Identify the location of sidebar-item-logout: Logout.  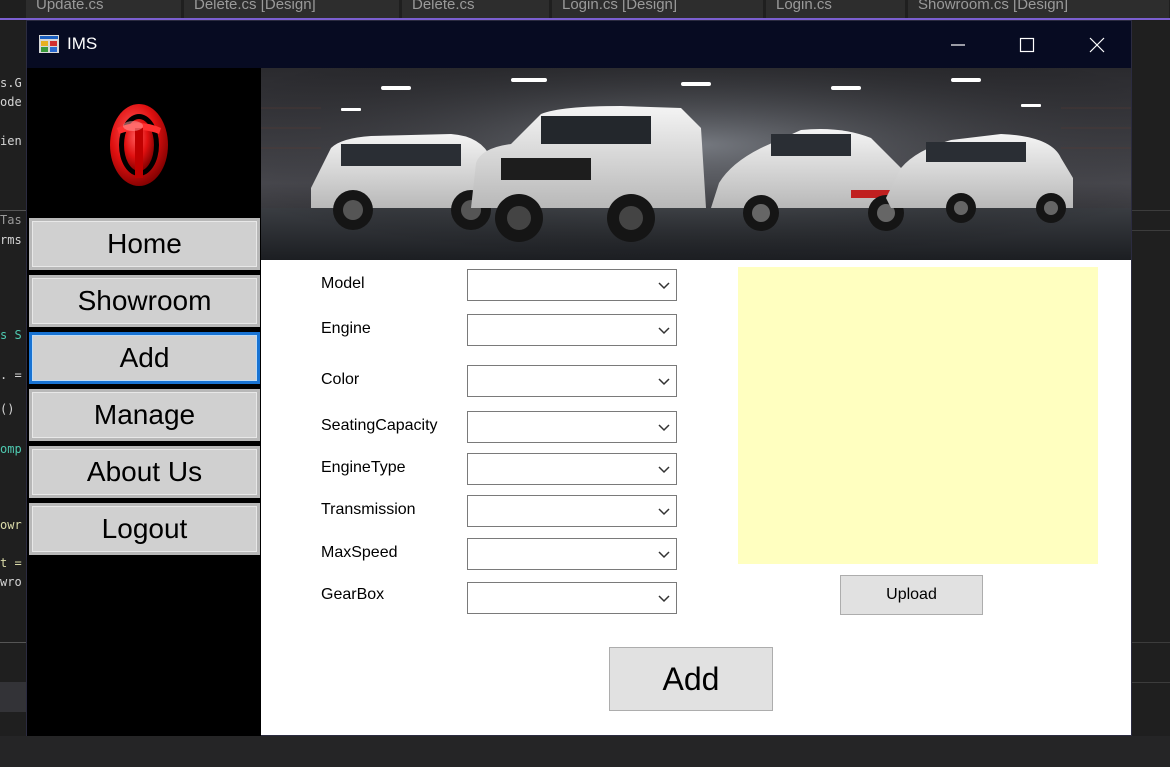
(144, 529).